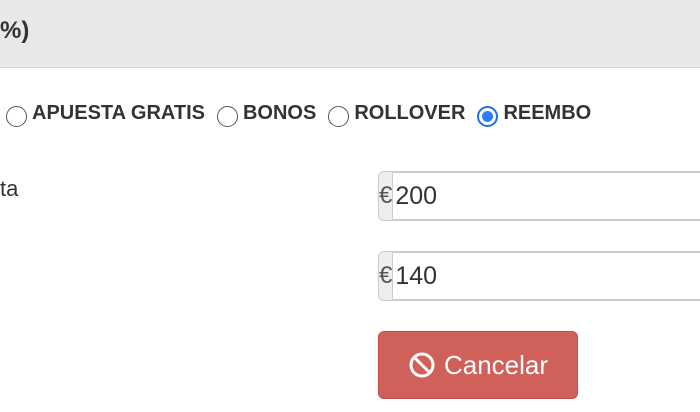  I want to click on second-amount-input-group: €, so click(539, 276).